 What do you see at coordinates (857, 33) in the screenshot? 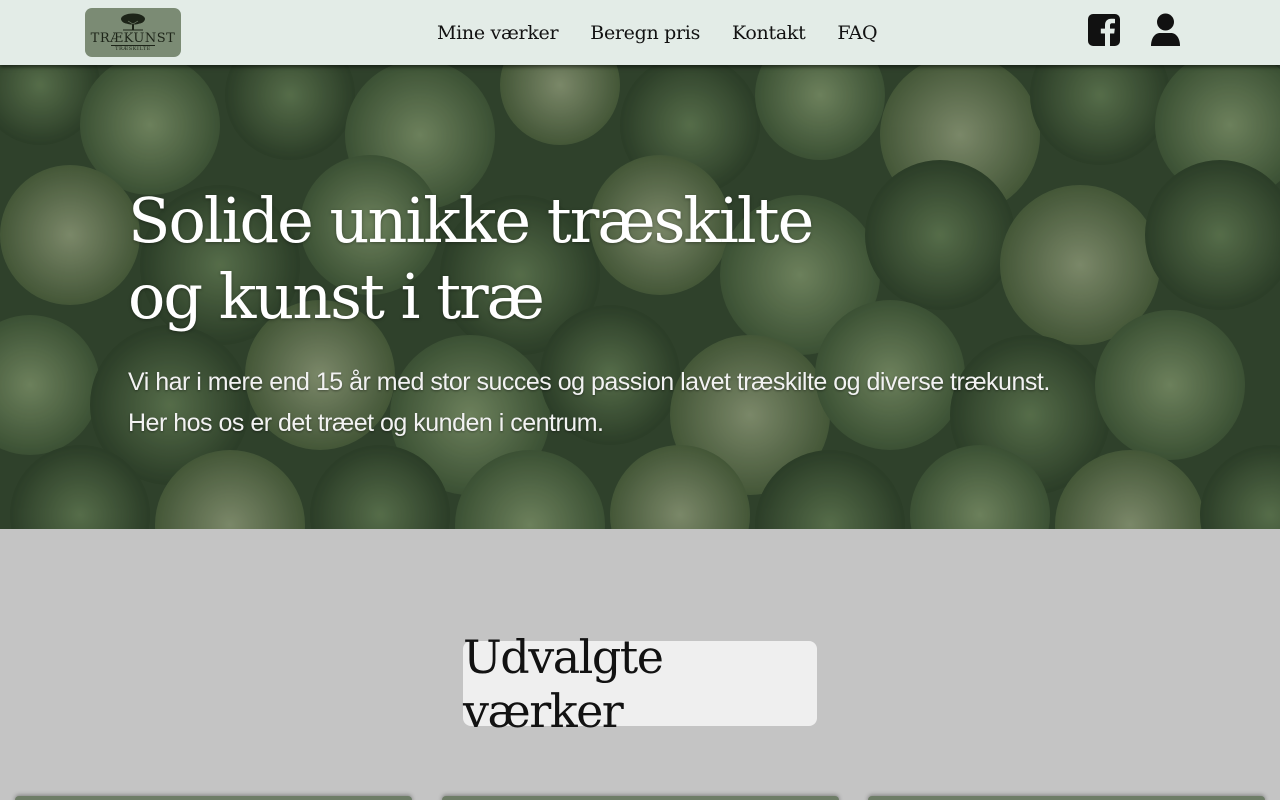
I see `nav-link-faq: FAQ` at bounding box center [857, 33].